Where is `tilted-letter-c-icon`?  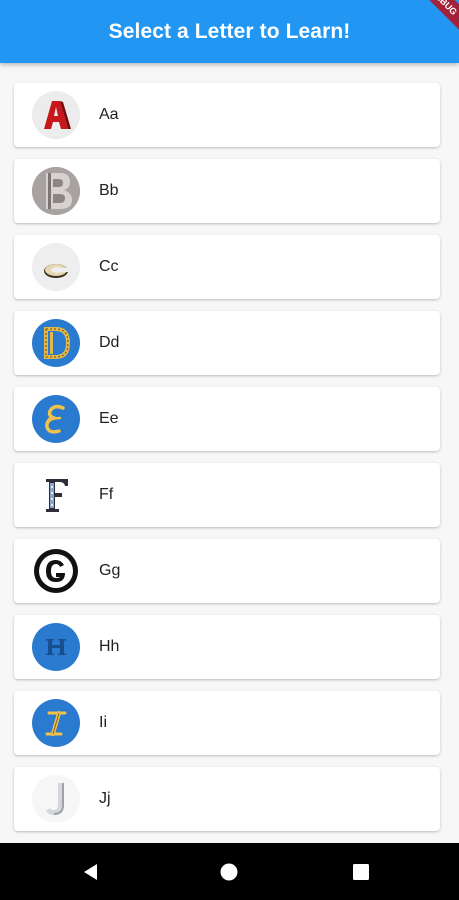
tilted-letter-c-icon is located at coordinates (56, 267).